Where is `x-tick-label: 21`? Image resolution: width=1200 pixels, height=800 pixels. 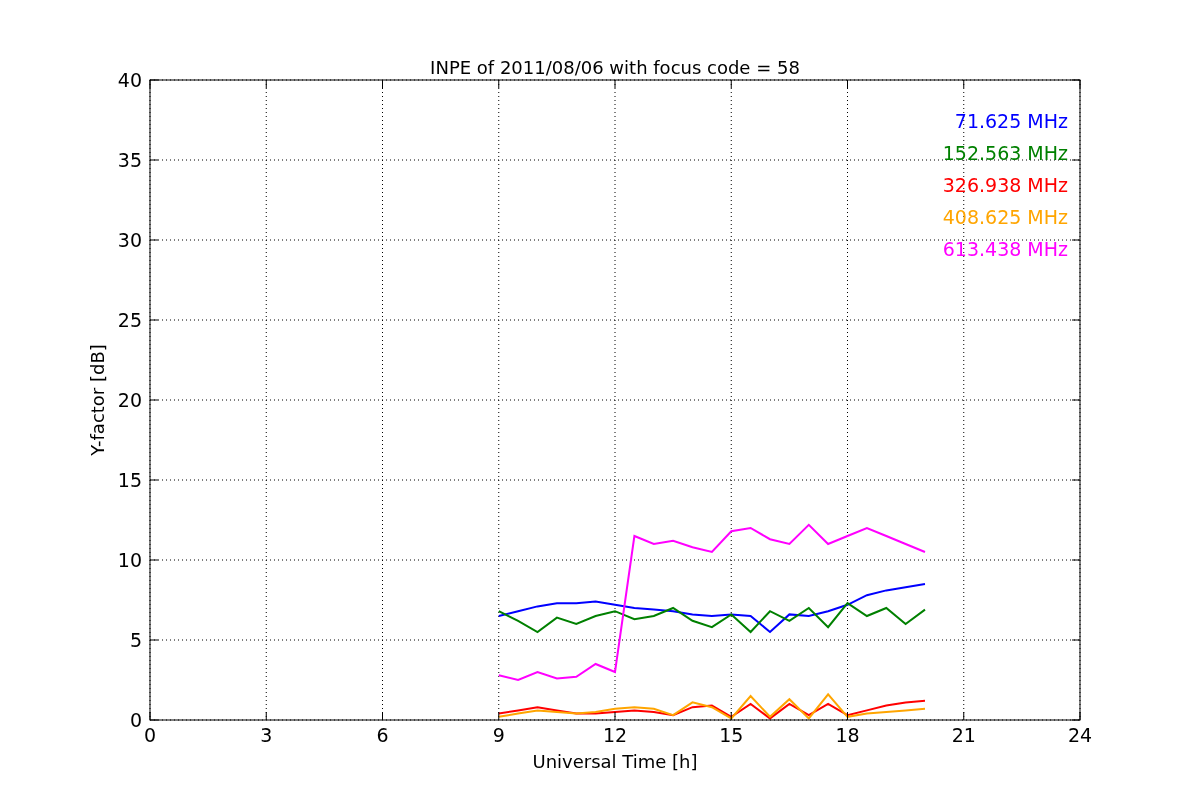 x-tick-label: 21 is located at coordinates (963, 735).